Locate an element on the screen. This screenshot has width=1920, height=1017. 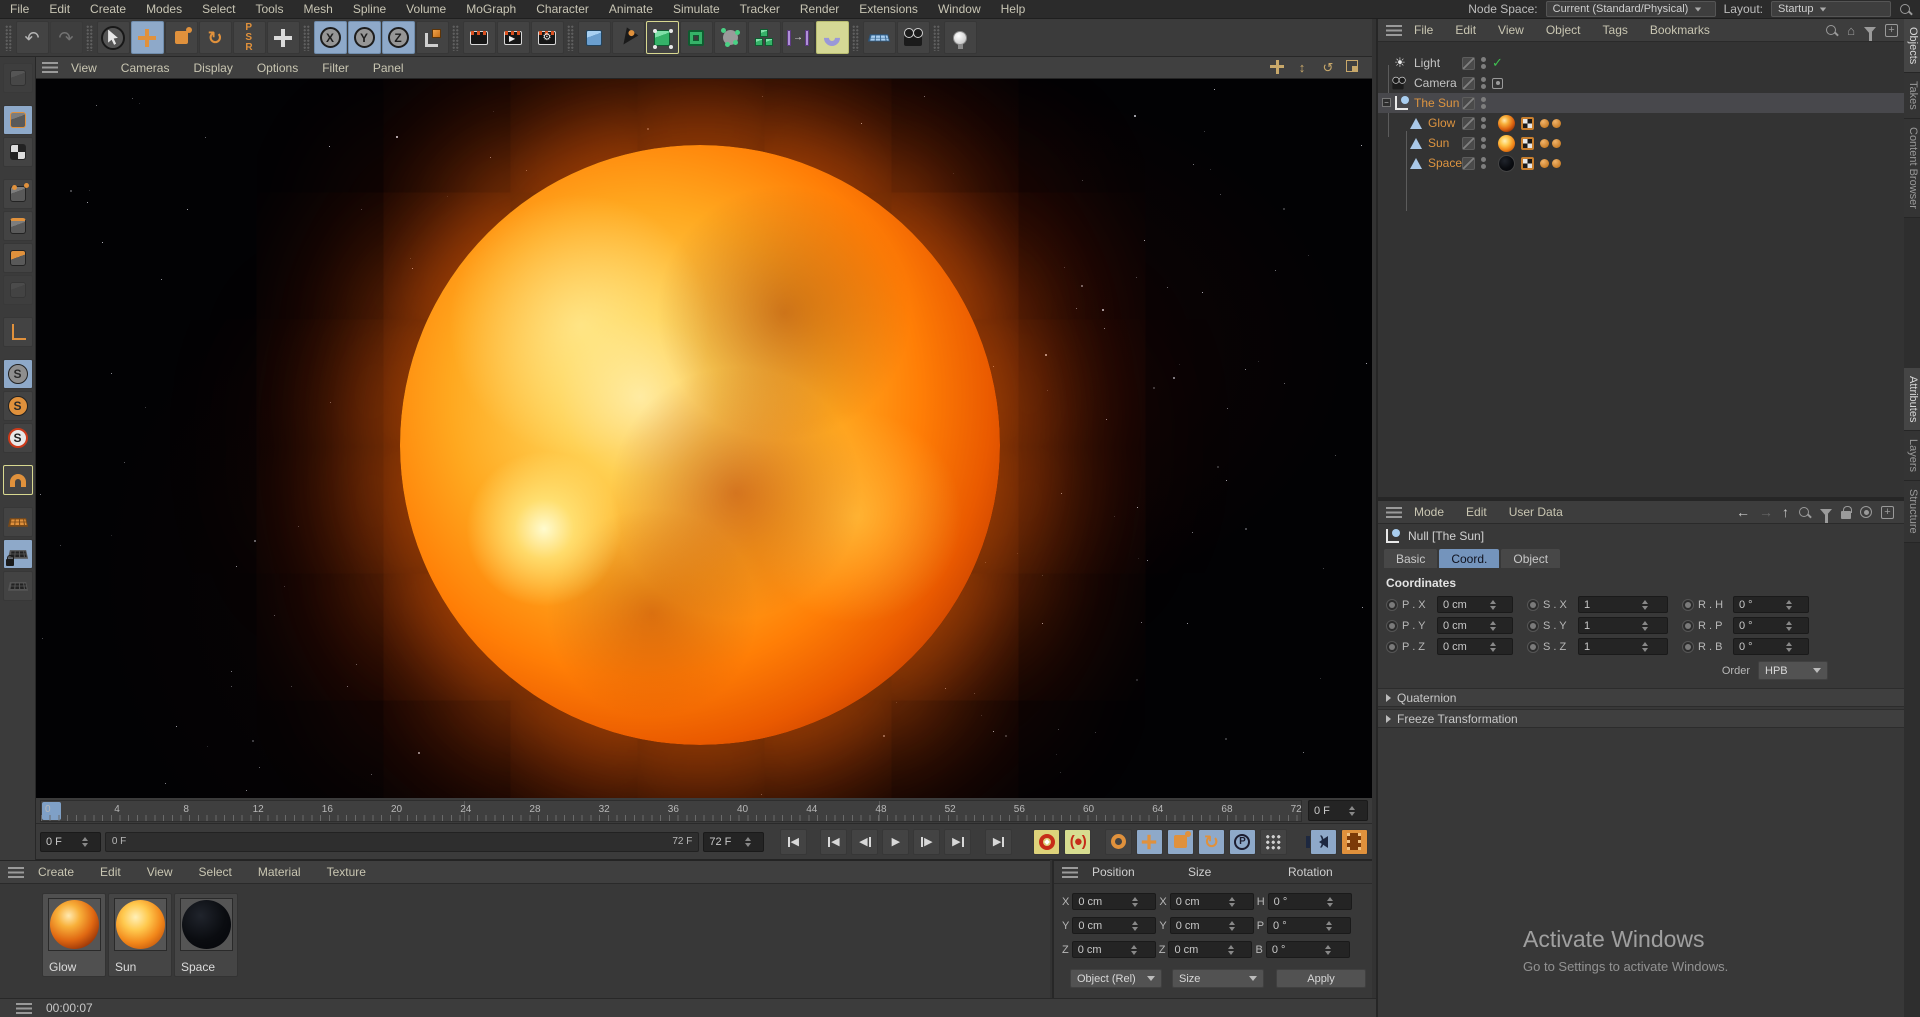
toggle-panel-icon is located at coordinates (1352, 65).